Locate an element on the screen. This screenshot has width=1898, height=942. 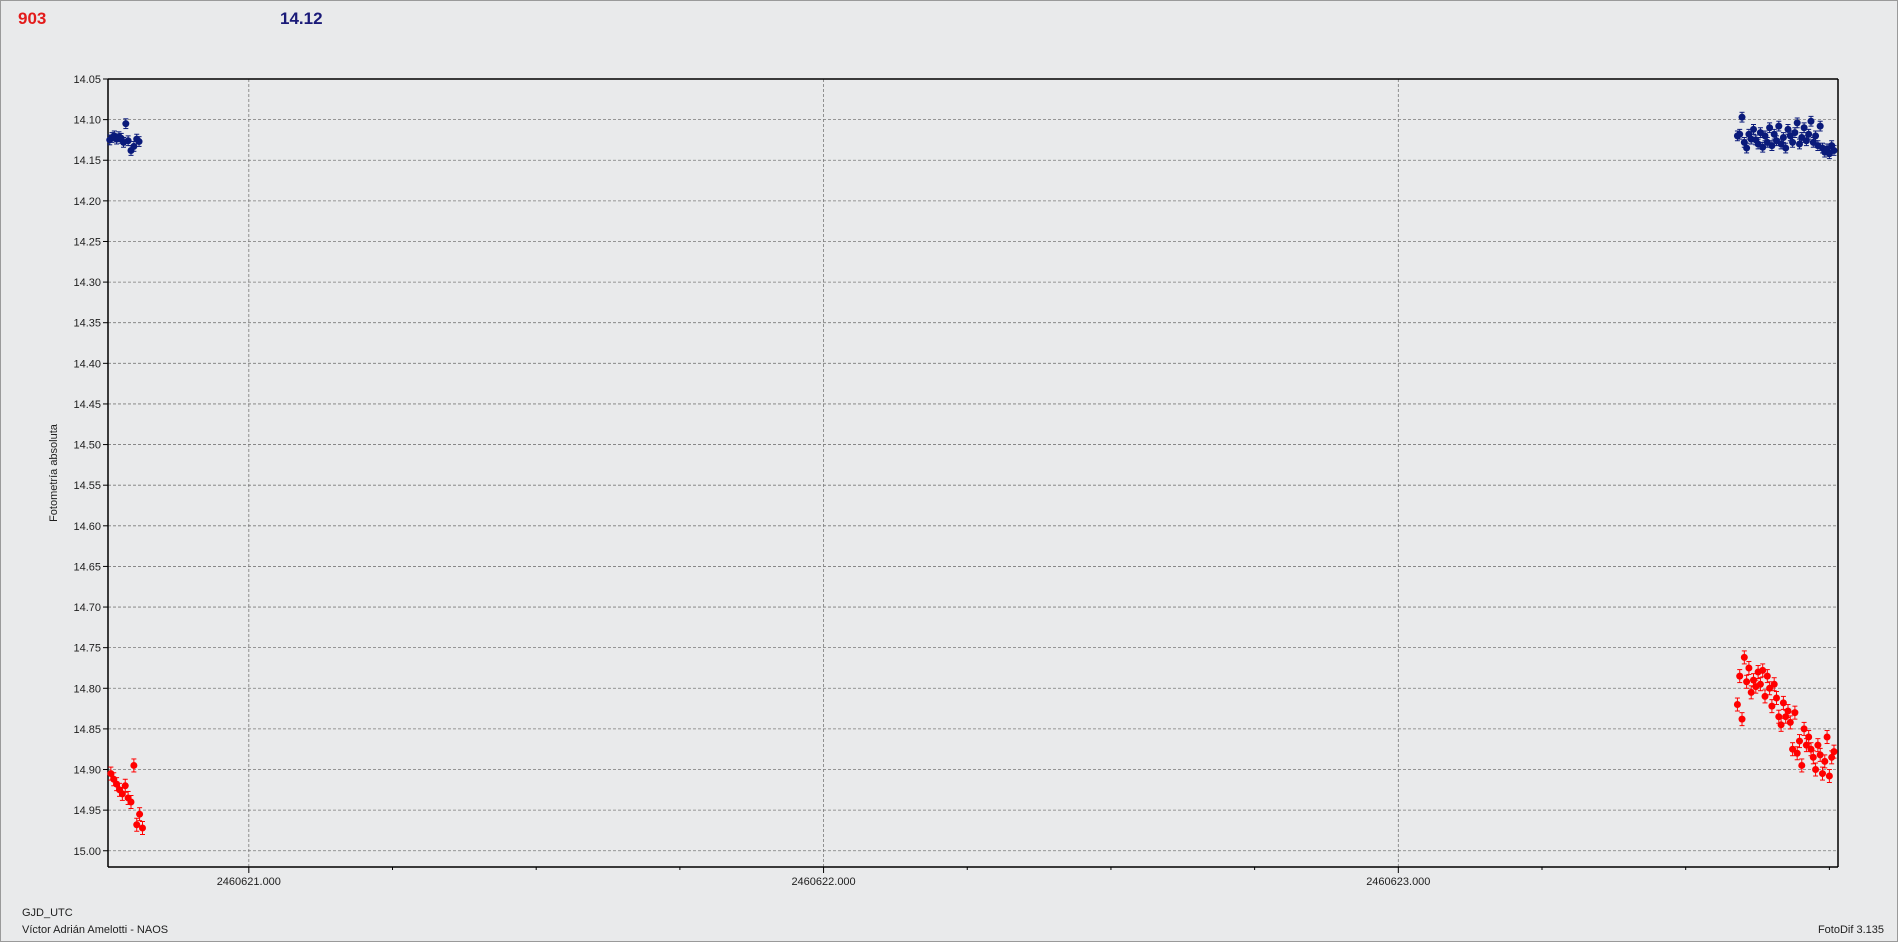
y-tick-label: 14.90 is located at coordinates (87, 771).